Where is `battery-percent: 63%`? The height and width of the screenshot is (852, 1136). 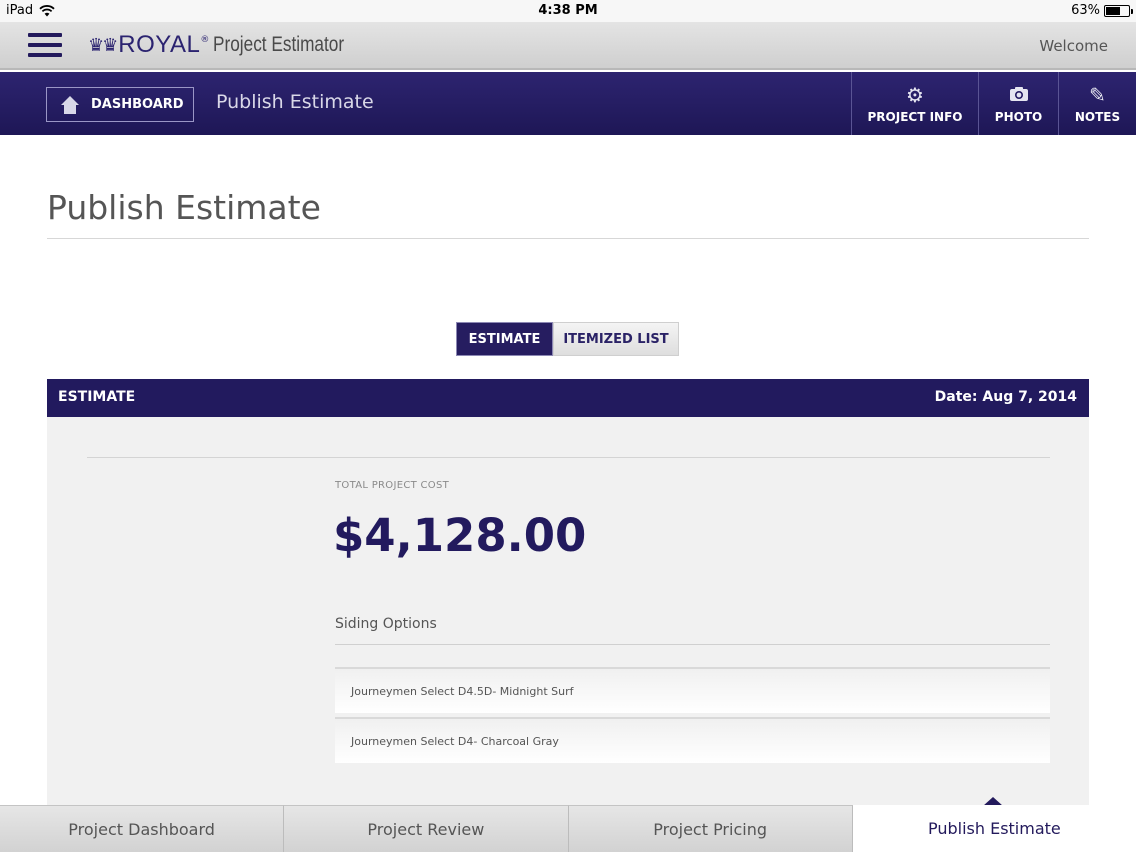
battery-percent: 63% is located at coordinates (1085, 10).